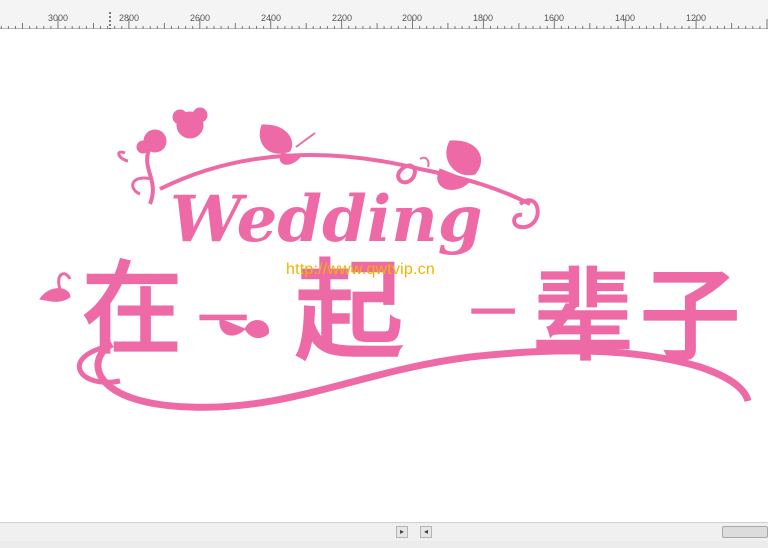 The image size is (768, 548). Describe the element at coordinates (426, 532) in the screenshot. I see `chevron-left-icon: ◂` at that location.